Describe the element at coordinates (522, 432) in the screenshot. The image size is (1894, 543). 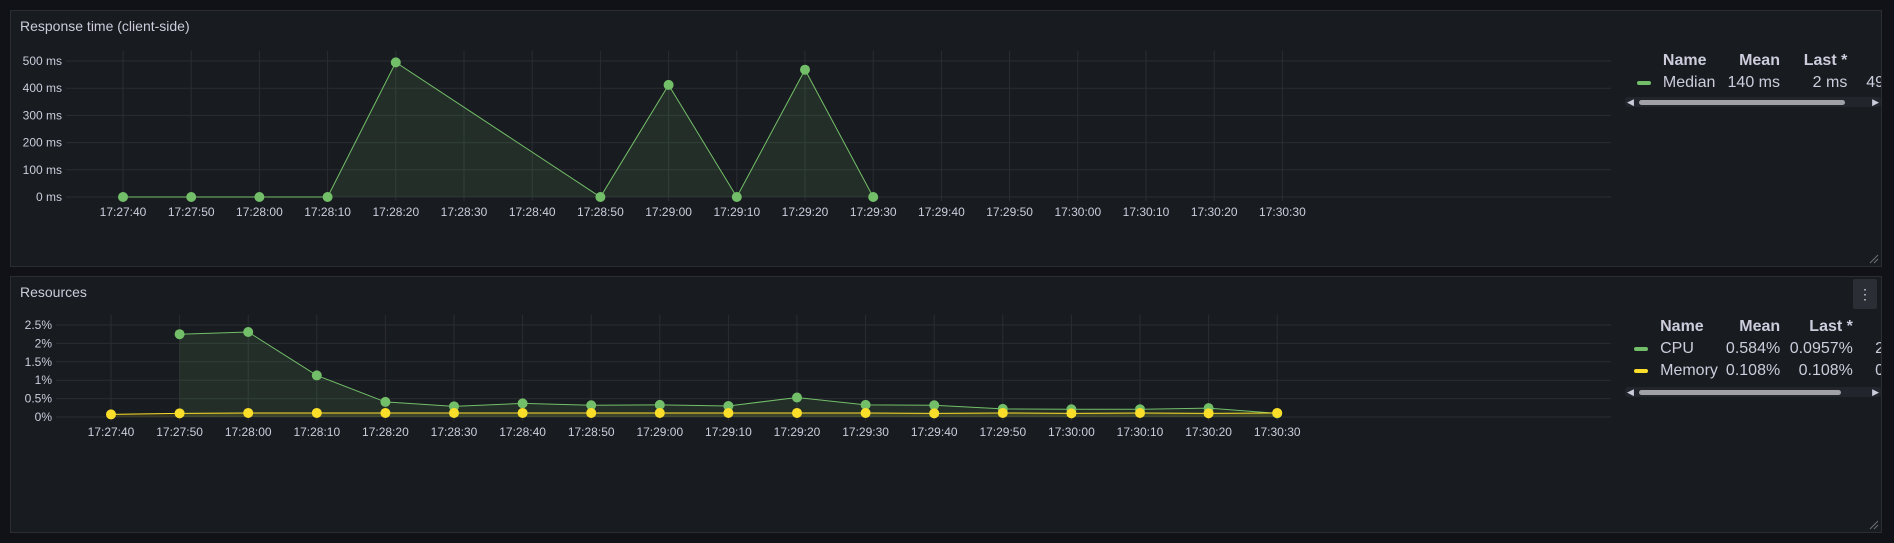
I see `x-tick-label: 17:28:40` at that location.